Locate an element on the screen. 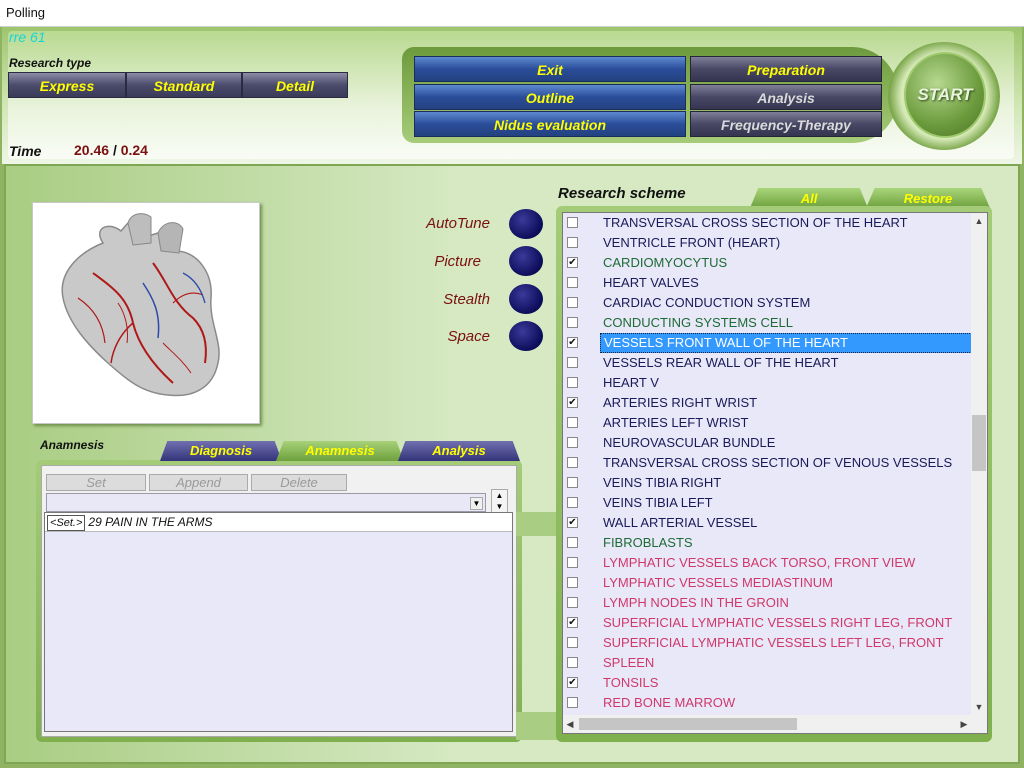 The width and height of the screenshot is (1024, 768). research-item: ✔ WALL ARTERIAL VESSEL is located at coordinates (768, 523).